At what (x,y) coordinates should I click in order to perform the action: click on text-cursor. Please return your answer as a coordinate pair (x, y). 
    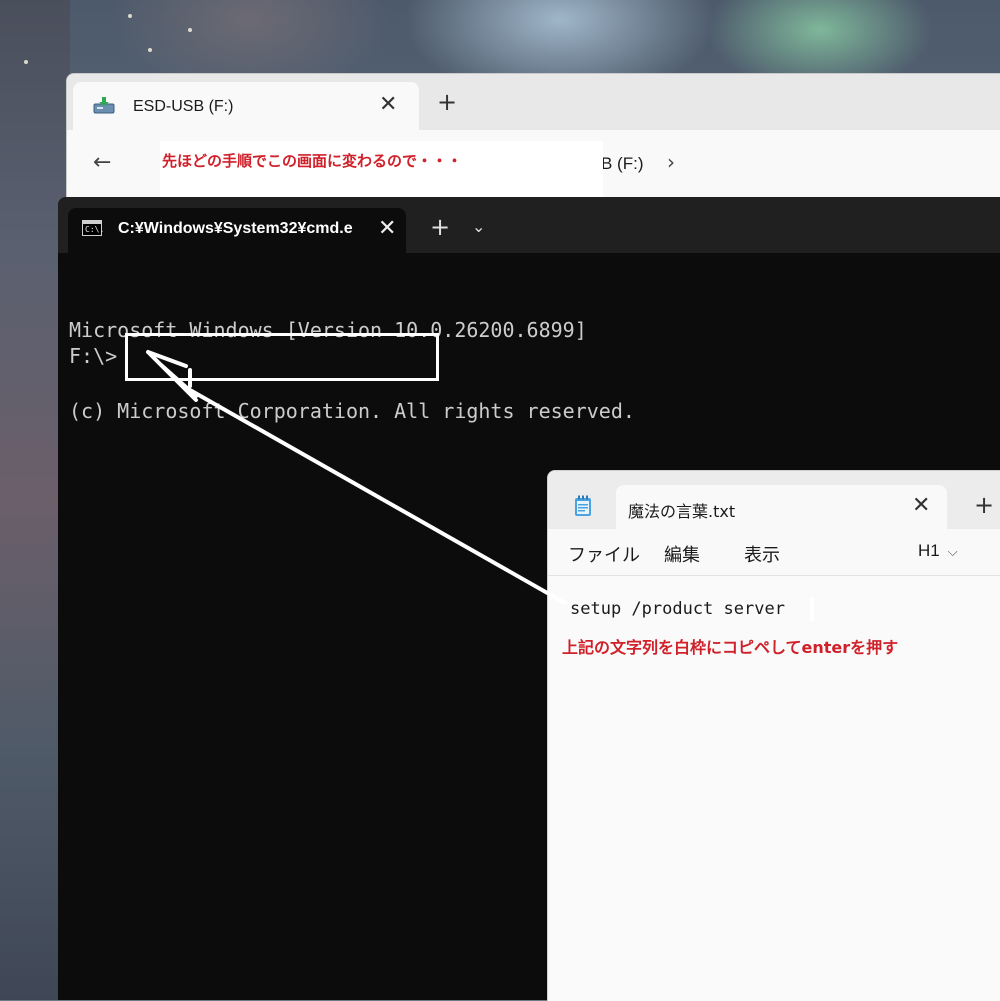
    Looking at the image, I should click on (812, 609).